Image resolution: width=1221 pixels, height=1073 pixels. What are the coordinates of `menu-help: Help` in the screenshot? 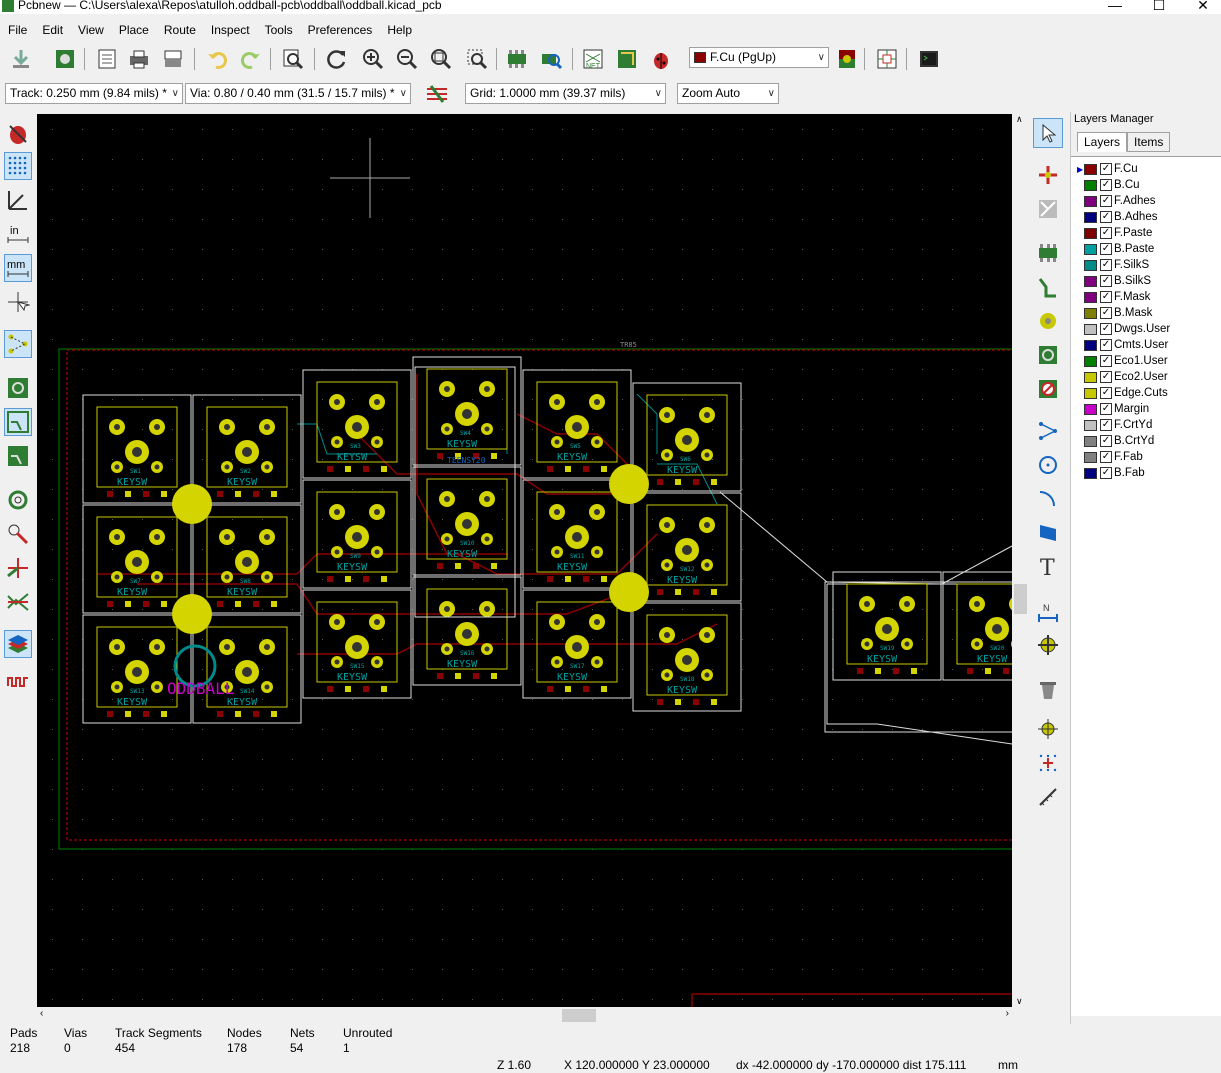 It's located at (399, 30).